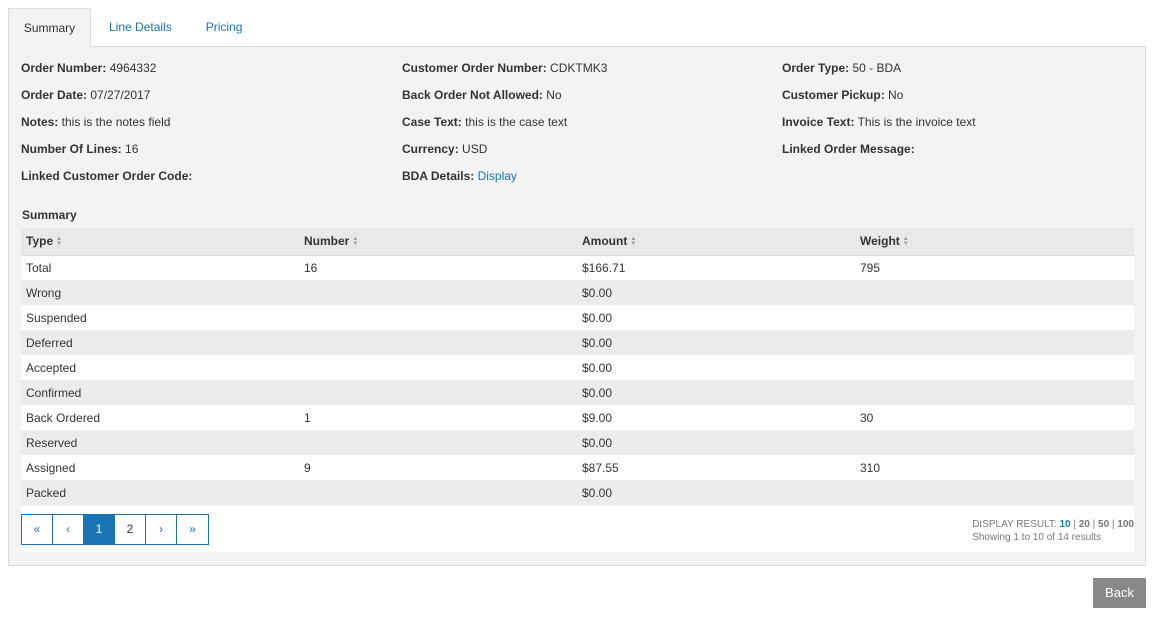  What do you see at coordinates (497, 176) in the screenshot?
I see `bda-details-display-link: Display` at bounding box center [497, 176].